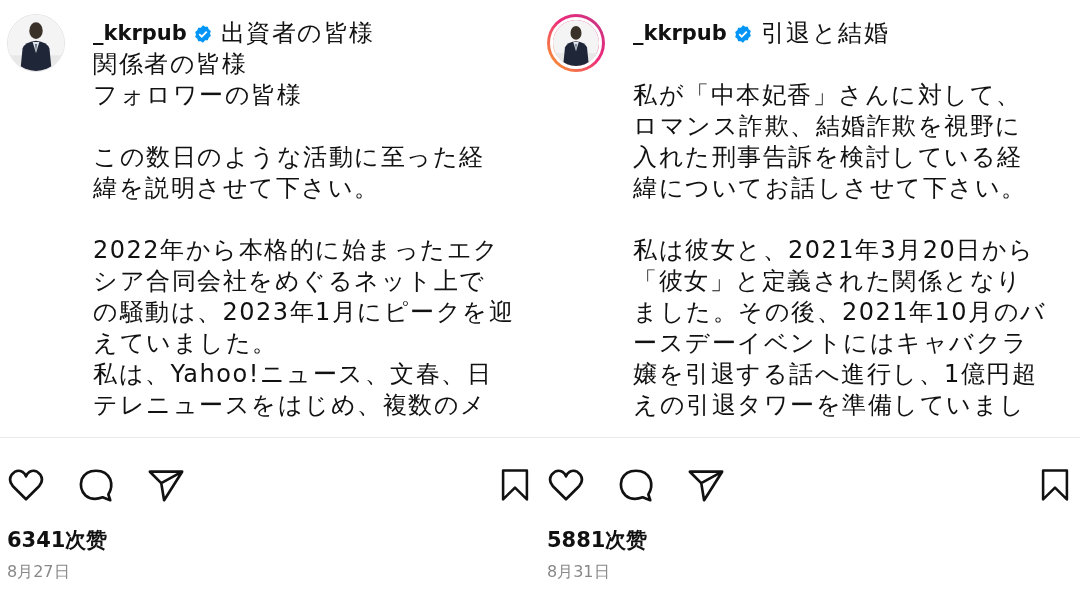  I want to click on likes-count: 5881次赞, so click(594, 529).